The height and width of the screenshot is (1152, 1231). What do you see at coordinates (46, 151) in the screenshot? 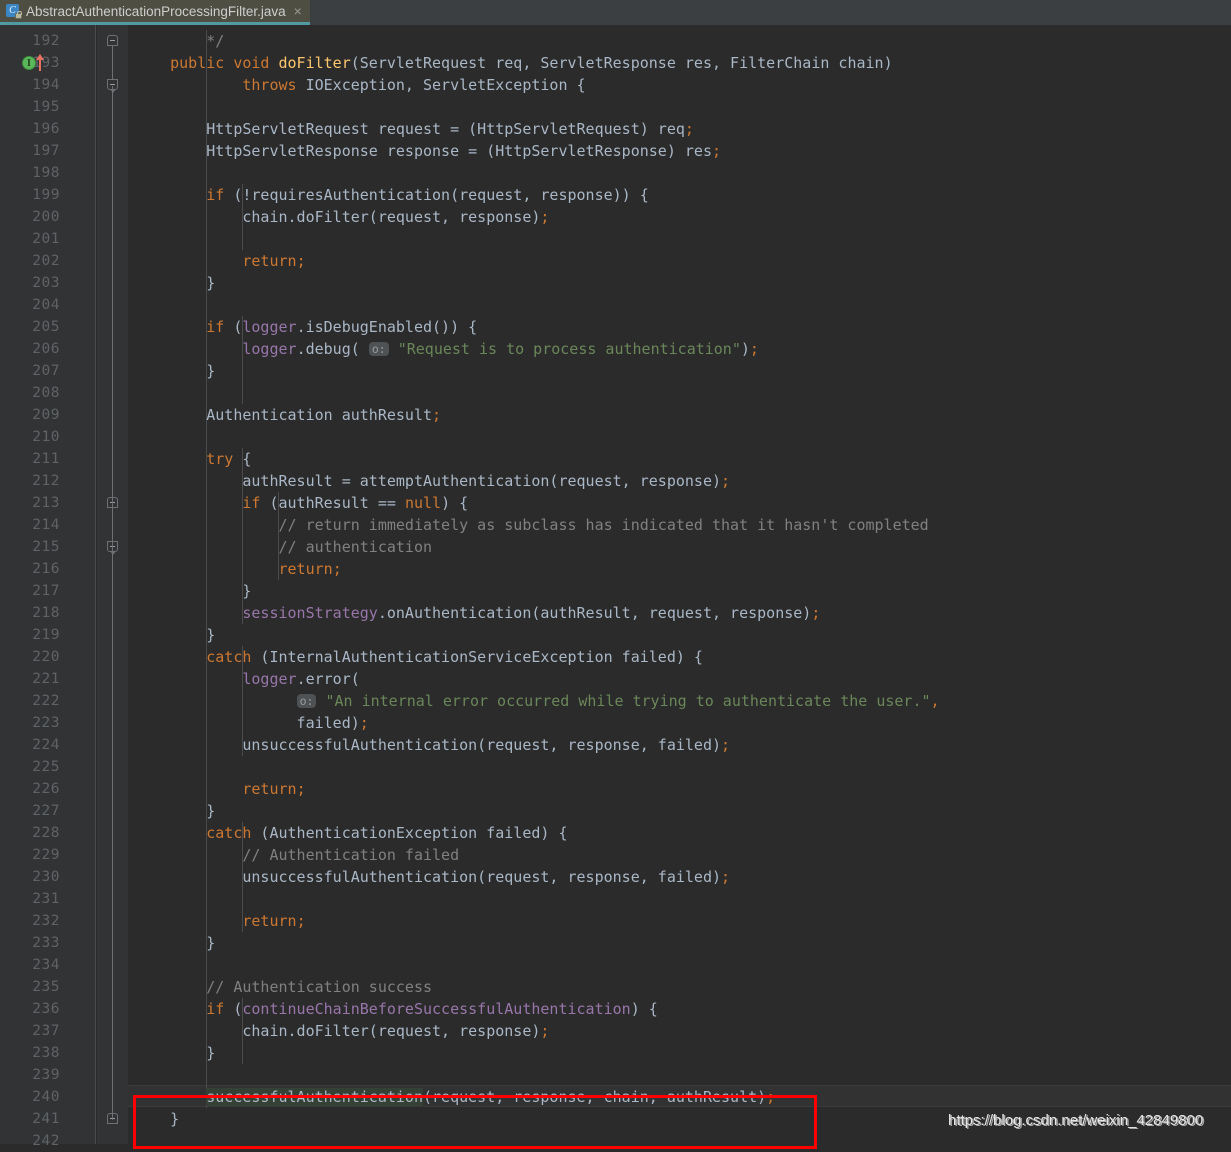
I see `line-number: 197` at bounding box center [46, 151].